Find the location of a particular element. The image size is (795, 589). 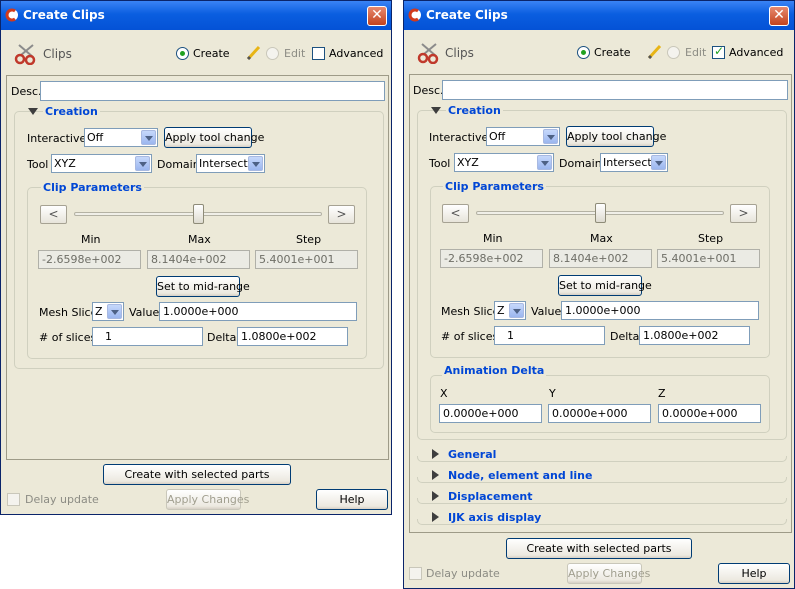

slices-label: # of slices is located at coordinates (470, 336).